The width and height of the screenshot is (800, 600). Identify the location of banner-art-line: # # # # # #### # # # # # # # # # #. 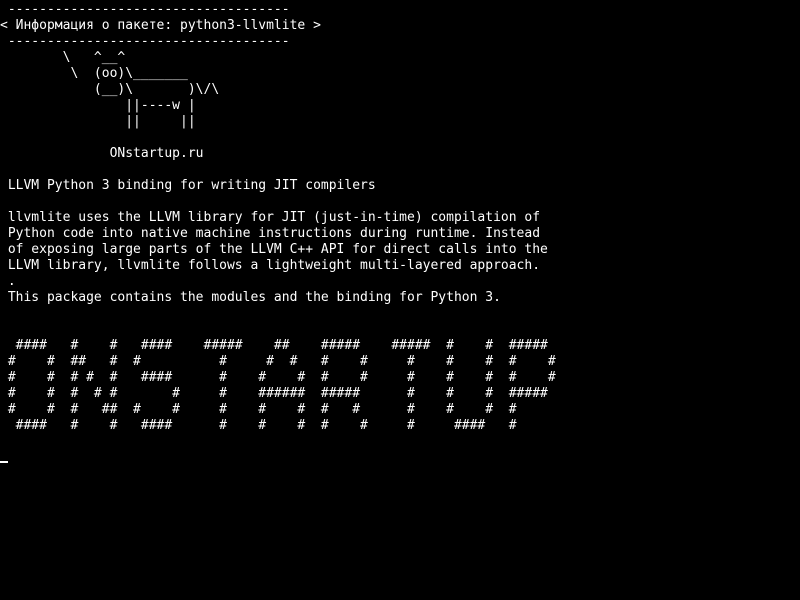
(278, 377).